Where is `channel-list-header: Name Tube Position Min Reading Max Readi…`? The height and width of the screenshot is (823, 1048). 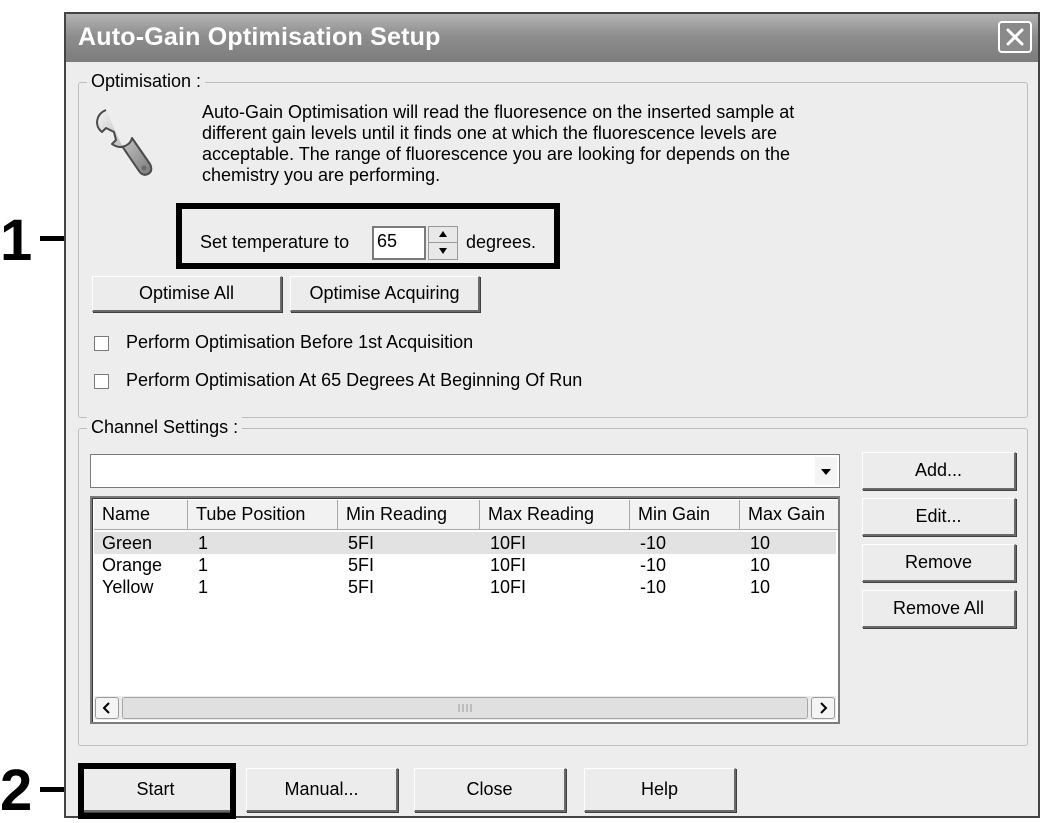 channel-list-header: Name Tube Position Min Reading Max Readi… is located at coordinates (466, 515).